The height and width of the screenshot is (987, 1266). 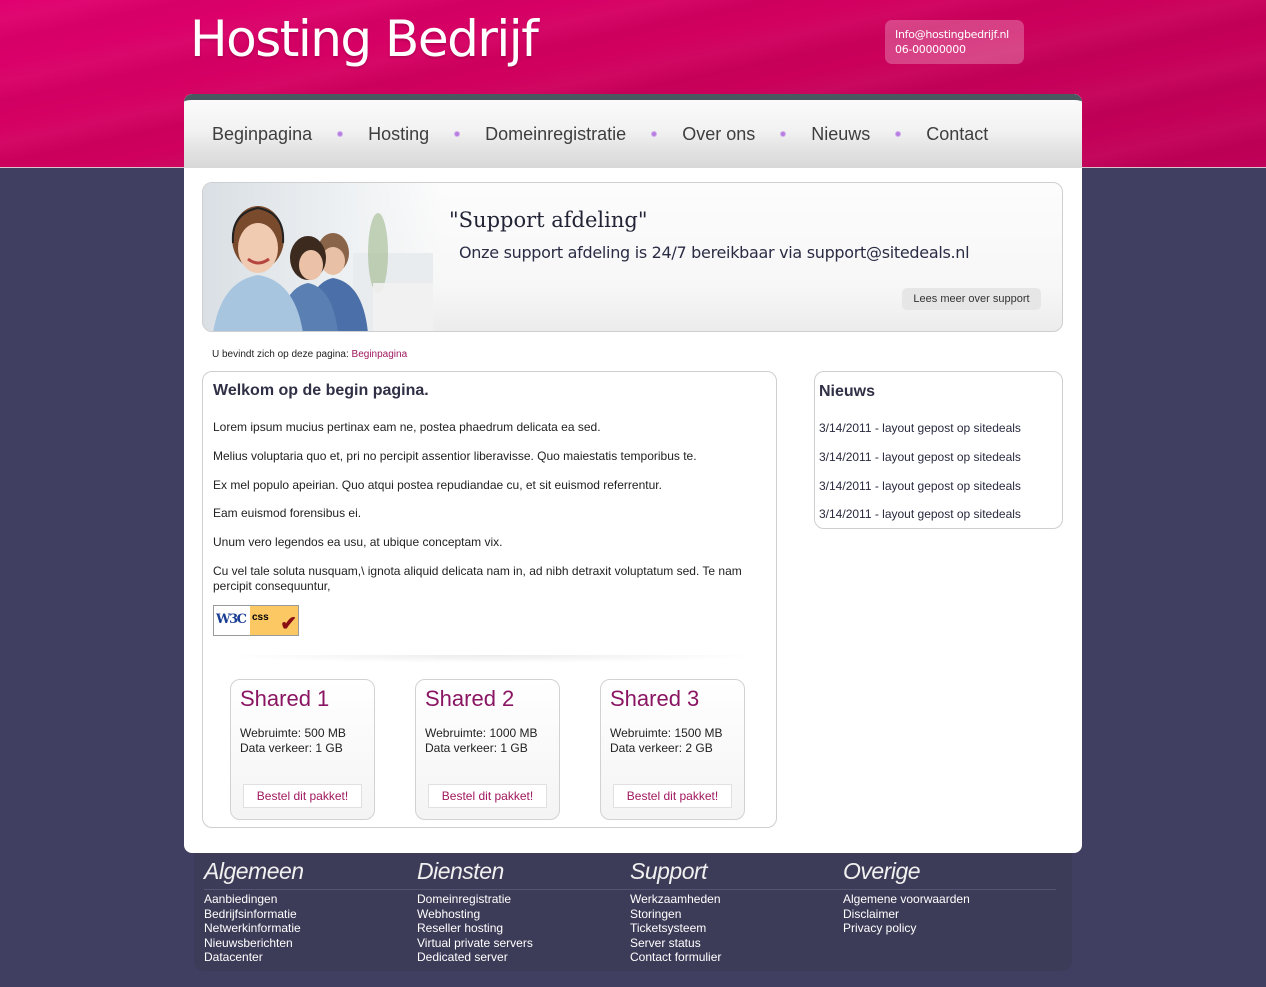 What do you see at coordinates (949, 899) in the screenshot?
I see `footer-link: Algemene voorwaarden` at bounding box center [949, 899].